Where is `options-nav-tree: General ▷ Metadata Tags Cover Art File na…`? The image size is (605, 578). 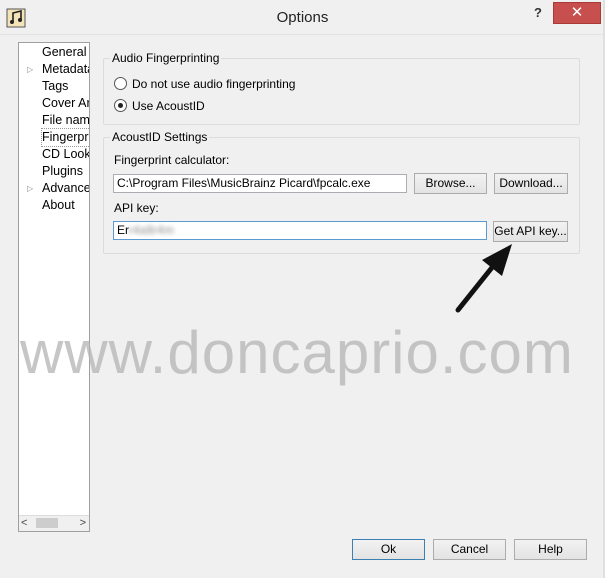 options-nav-tree: General ▷ Metadata Tags Cover Art File na… is located at coordinates (54, 287).